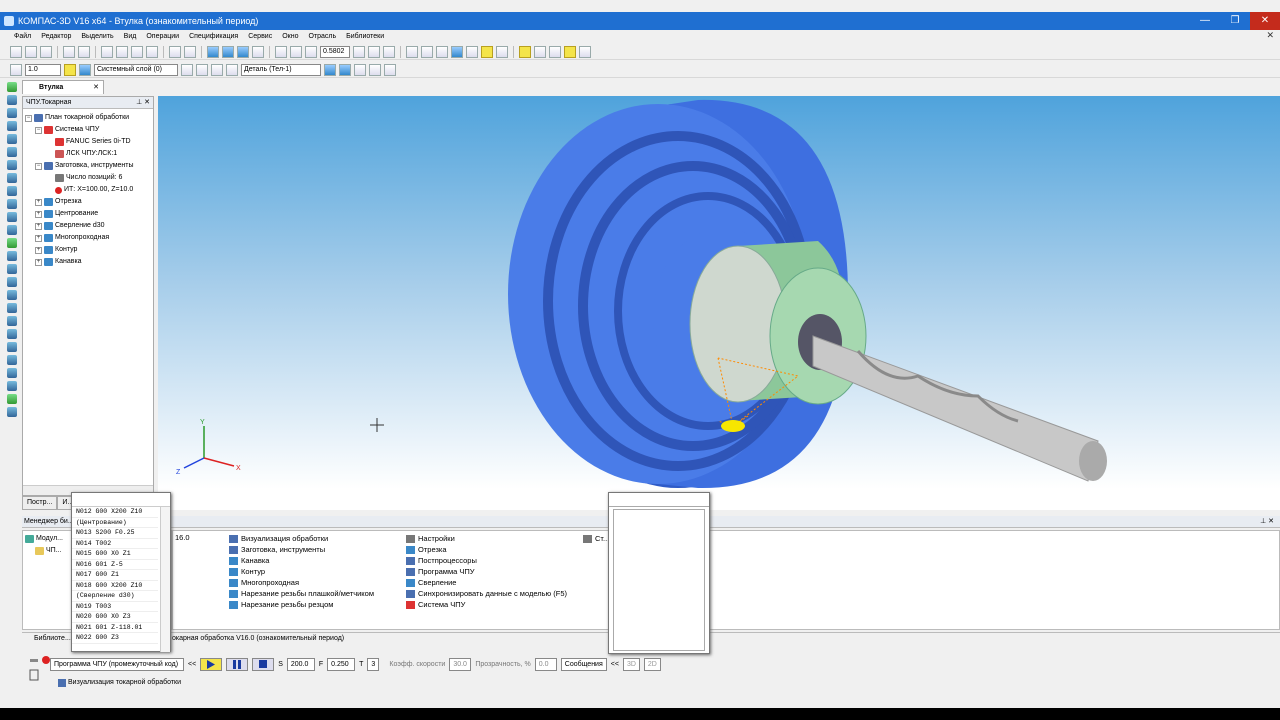  I want to click on view-3d-button: 3D, so click(631, 664).